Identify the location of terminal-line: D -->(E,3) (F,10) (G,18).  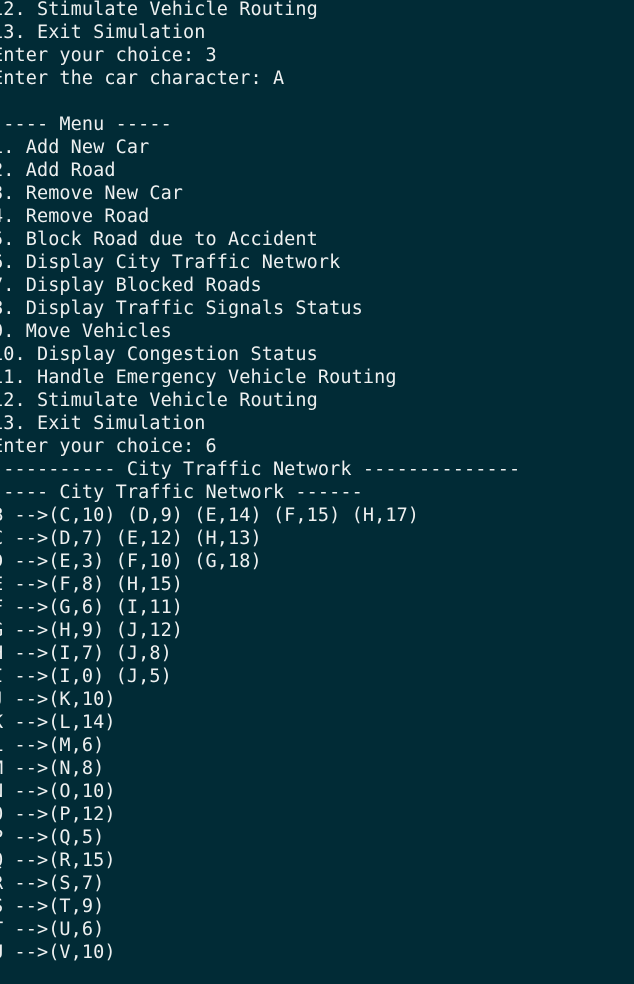
(131, 561).